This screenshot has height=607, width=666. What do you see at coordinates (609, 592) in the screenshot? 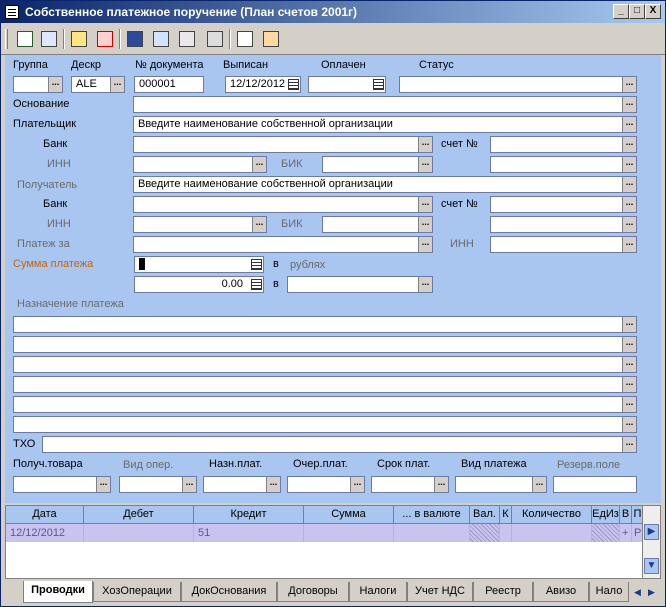
I see `tab-taxes-2: Нало` at bounding box center [609, 592].